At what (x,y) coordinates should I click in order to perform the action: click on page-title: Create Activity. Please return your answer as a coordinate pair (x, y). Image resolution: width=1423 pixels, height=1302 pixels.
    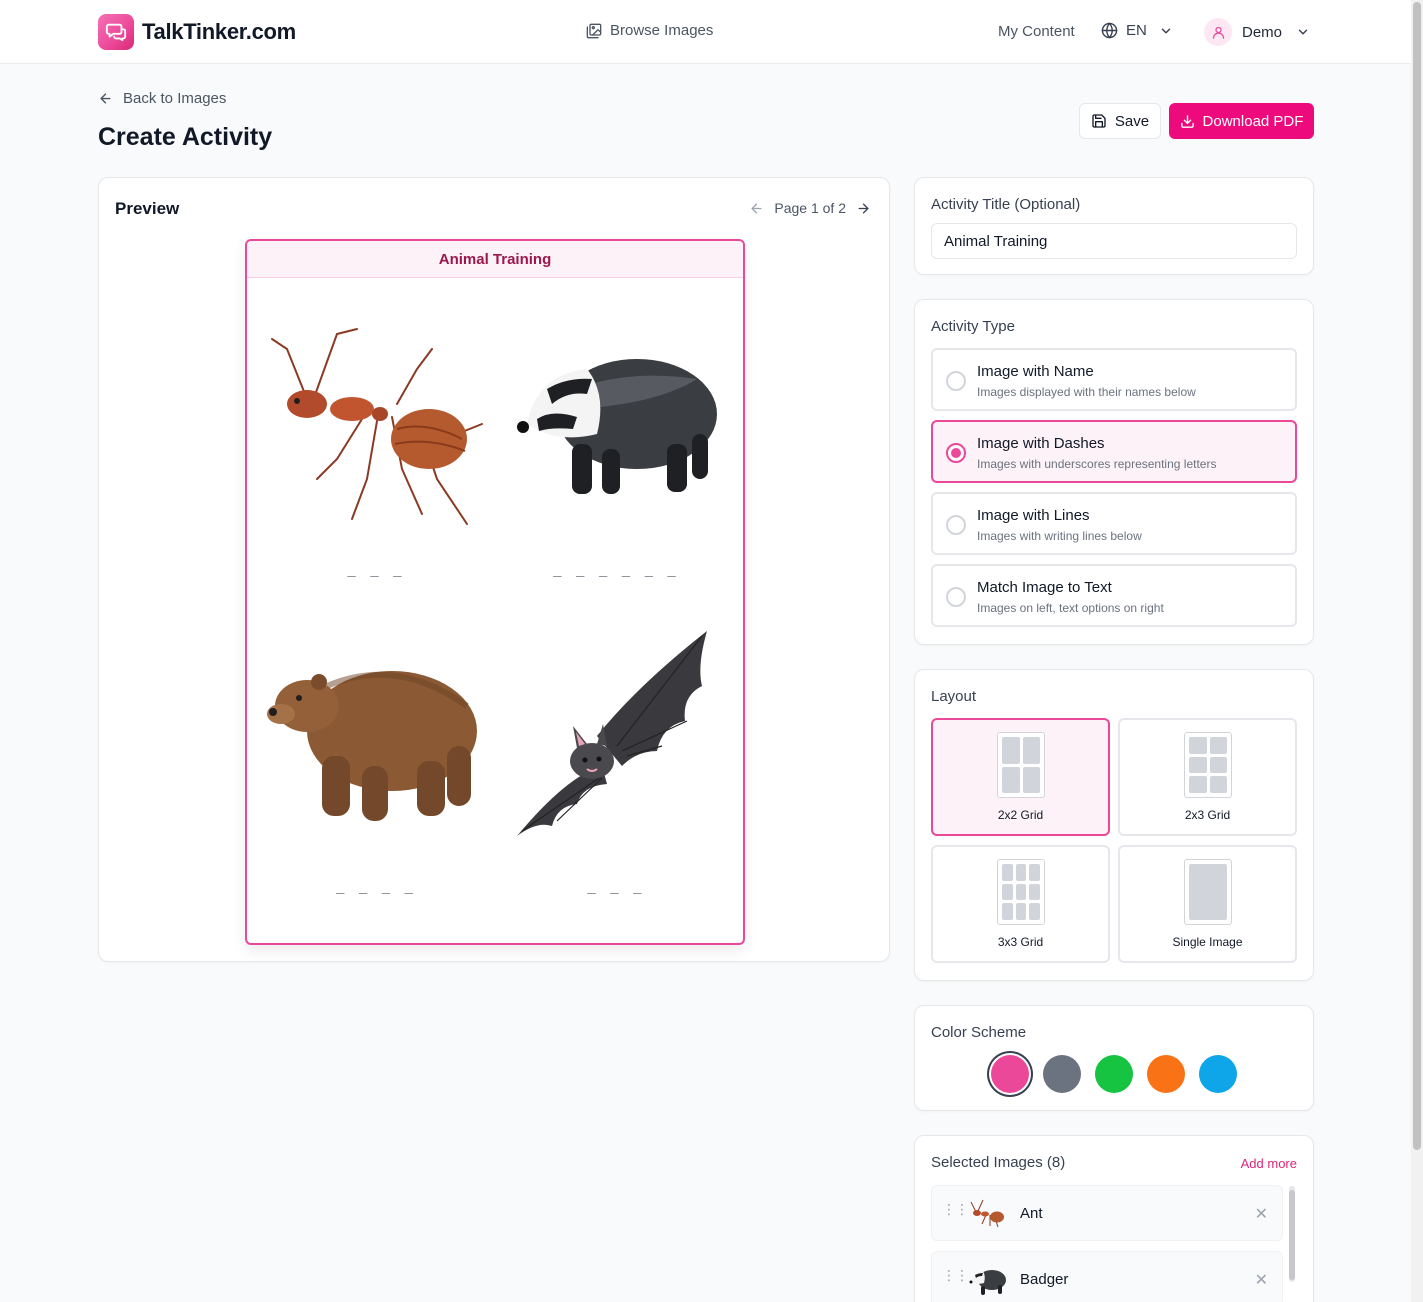
    Looking at the image, I should click on (185, 137).